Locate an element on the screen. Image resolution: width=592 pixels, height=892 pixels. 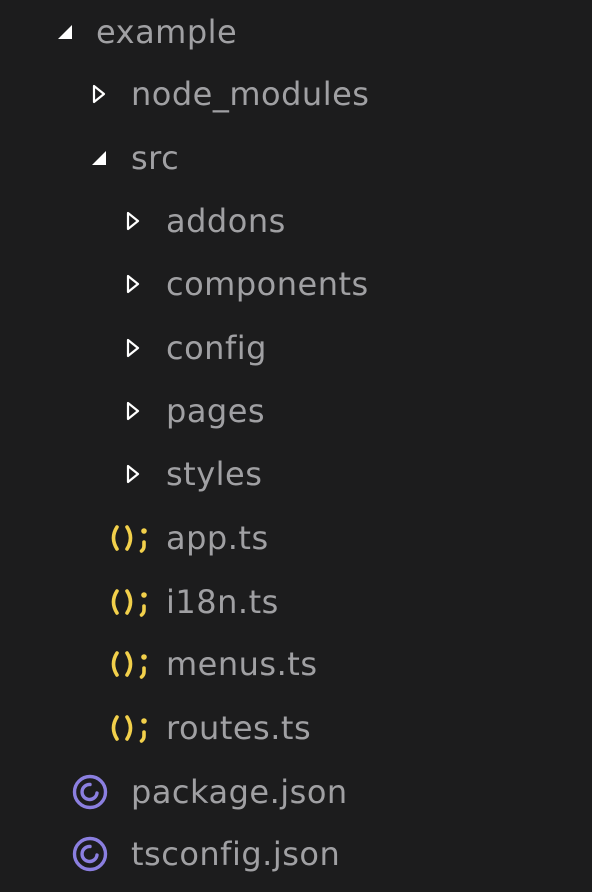
tree-item-label: example is located at coordinates (167, 31).